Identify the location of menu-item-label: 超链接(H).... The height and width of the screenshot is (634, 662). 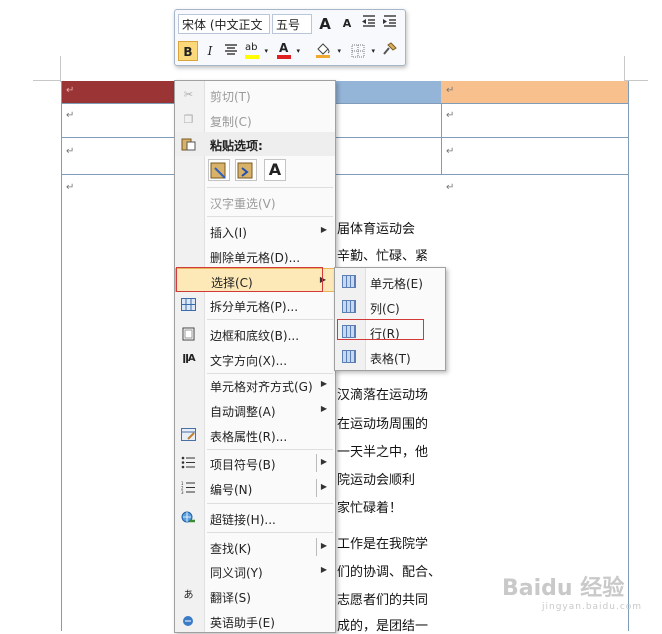
(243, 520).